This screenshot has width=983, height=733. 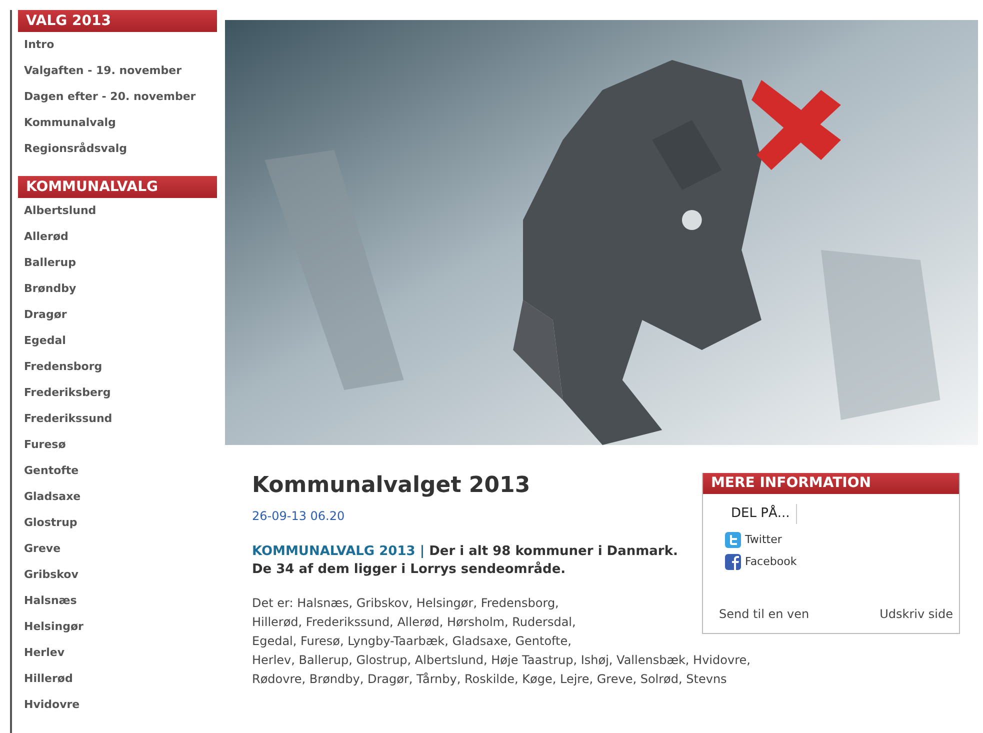 What do you see at coordinates (113, 627) in the screenshot?
I see `sidebar-link: Helsingør` at bounding box center [113, 627].